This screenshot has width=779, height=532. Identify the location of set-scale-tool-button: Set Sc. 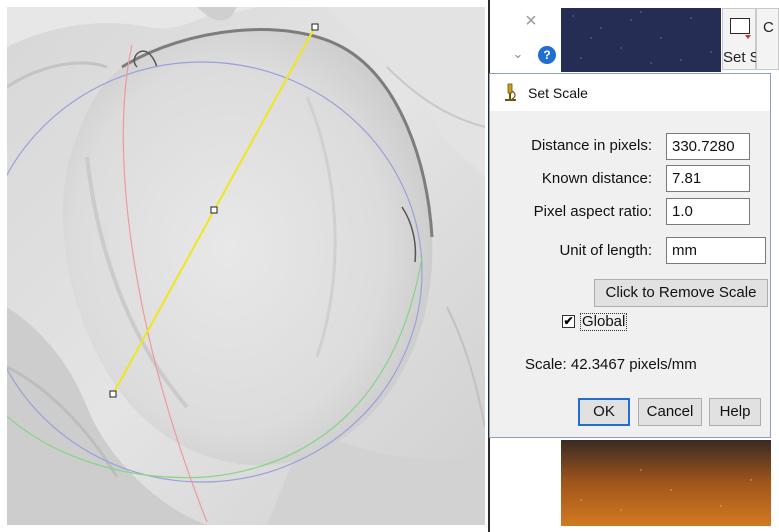
(744, 39).